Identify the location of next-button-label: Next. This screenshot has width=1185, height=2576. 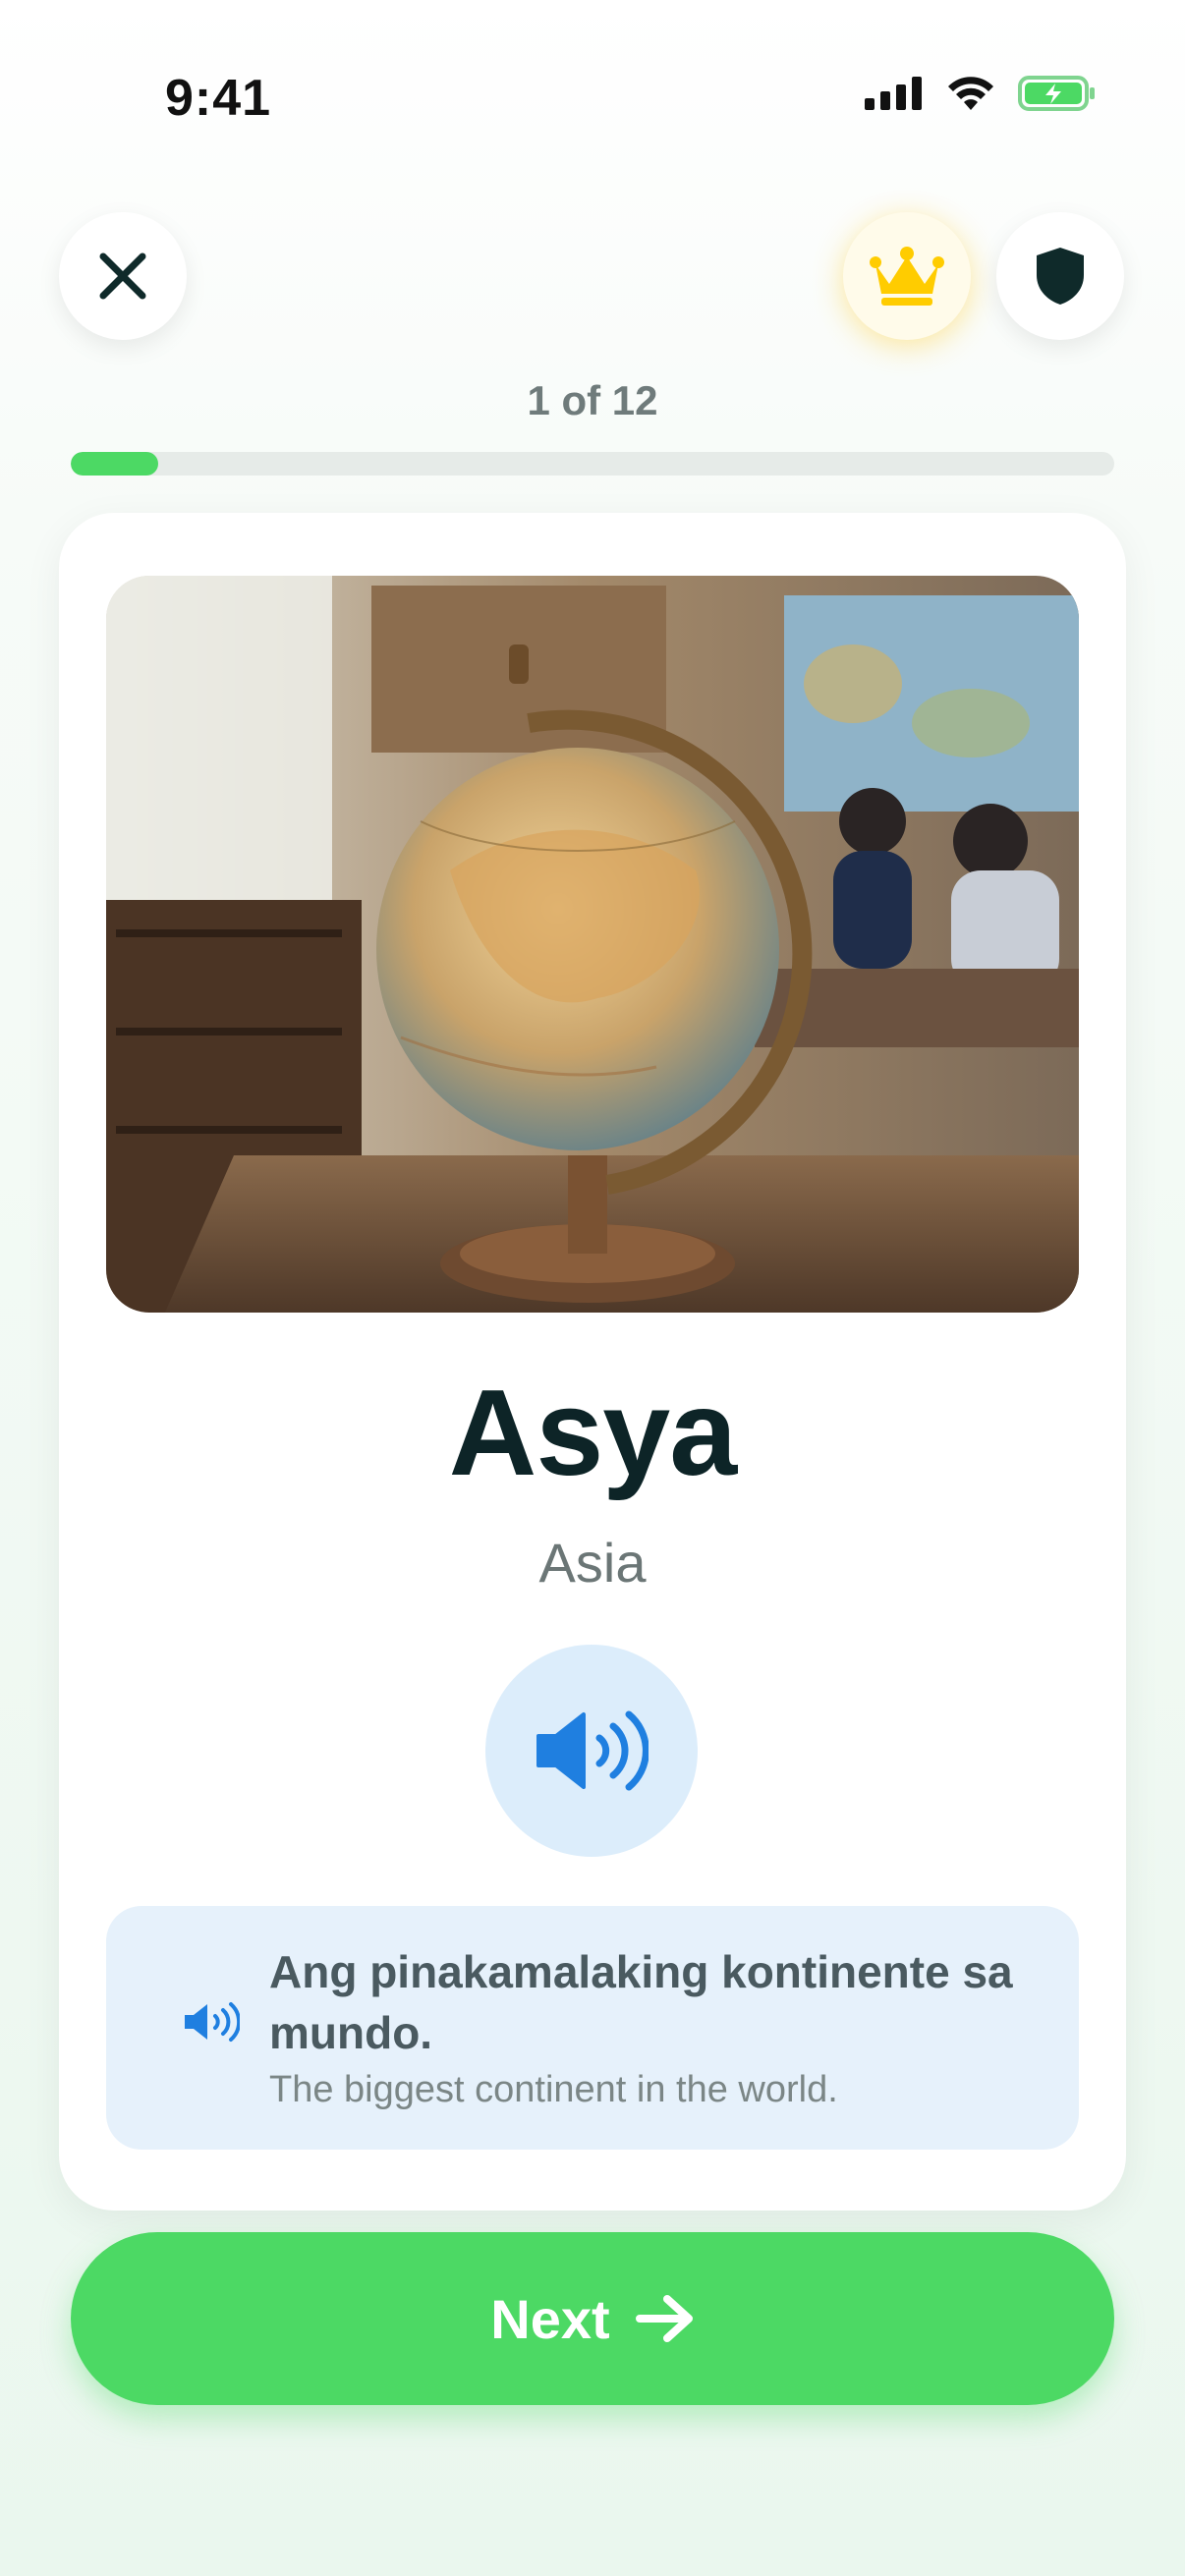
(550, 2318).